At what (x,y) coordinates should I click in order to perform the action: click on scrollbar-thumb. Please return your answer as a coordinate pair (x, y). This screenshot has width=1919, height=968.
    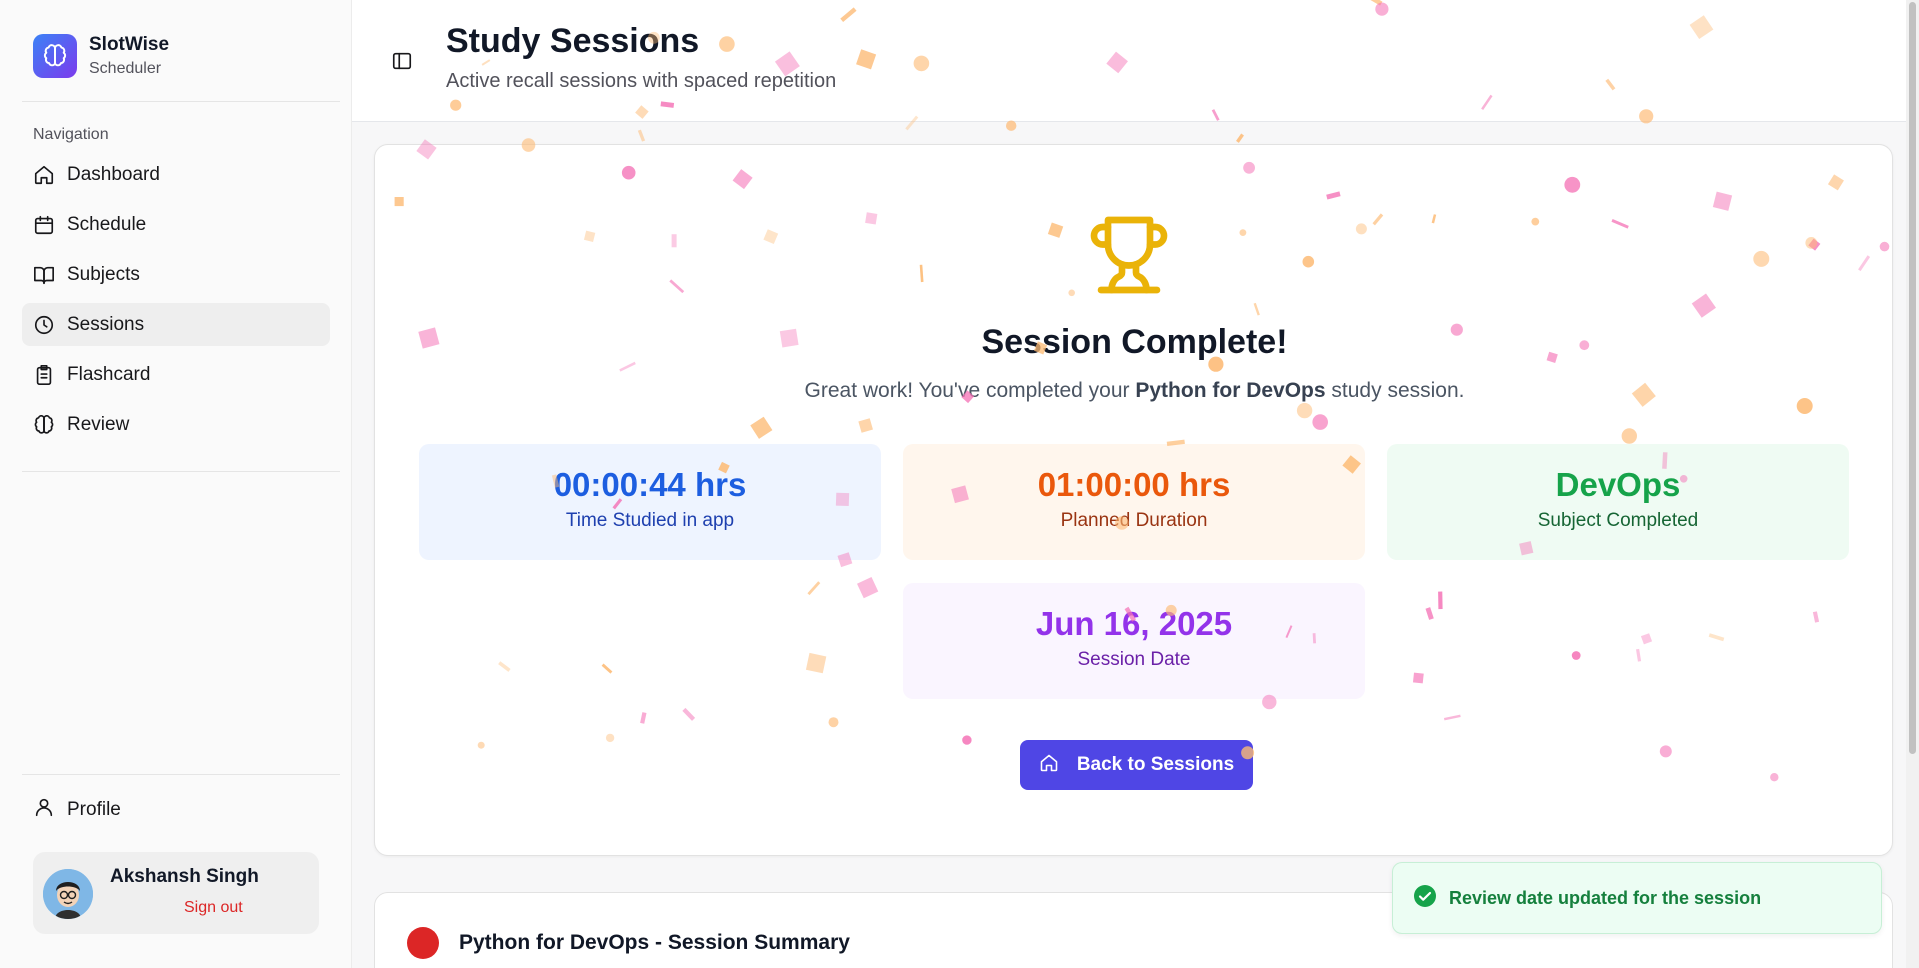
    Looking at the image, I should click on (1912, 378).